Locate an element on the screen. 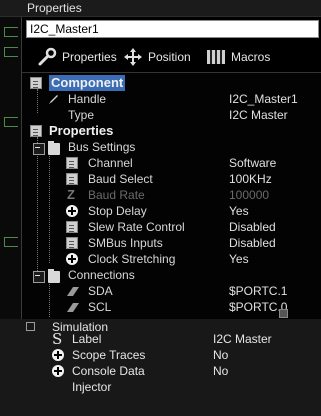 Image resolution: width=321 pixels, height=416 pixels. left-dock-frame is located at coordinates (11, 176).